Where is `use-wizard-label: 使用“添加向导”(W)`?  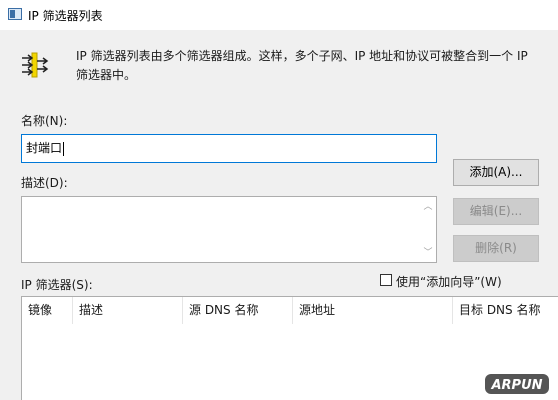
use-wizard-label: 使用“添加向导”(W) is located at coordinates (449, 282).